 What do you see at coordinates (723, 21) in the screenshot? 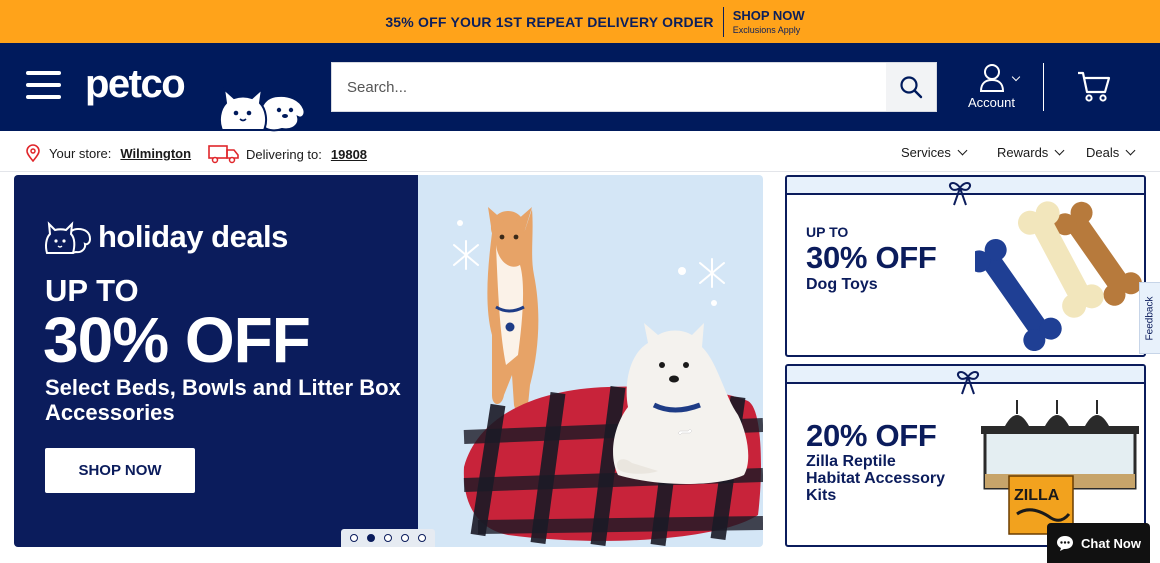
I see `promo-divider` at bounding box center [723, 21].